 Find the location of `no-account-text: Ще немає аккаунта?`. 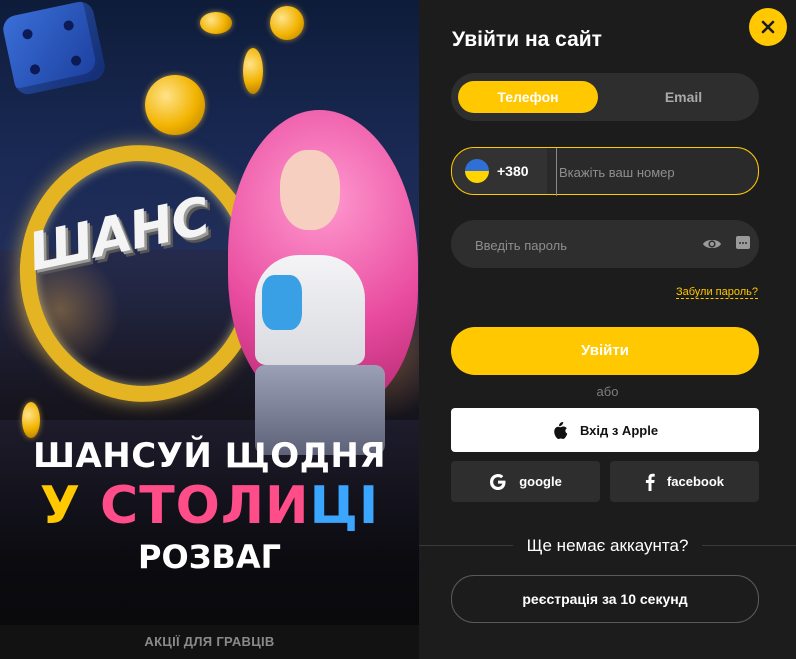

no-account-text: Ще немає аккаунта? is located at coordinates (607, 546).